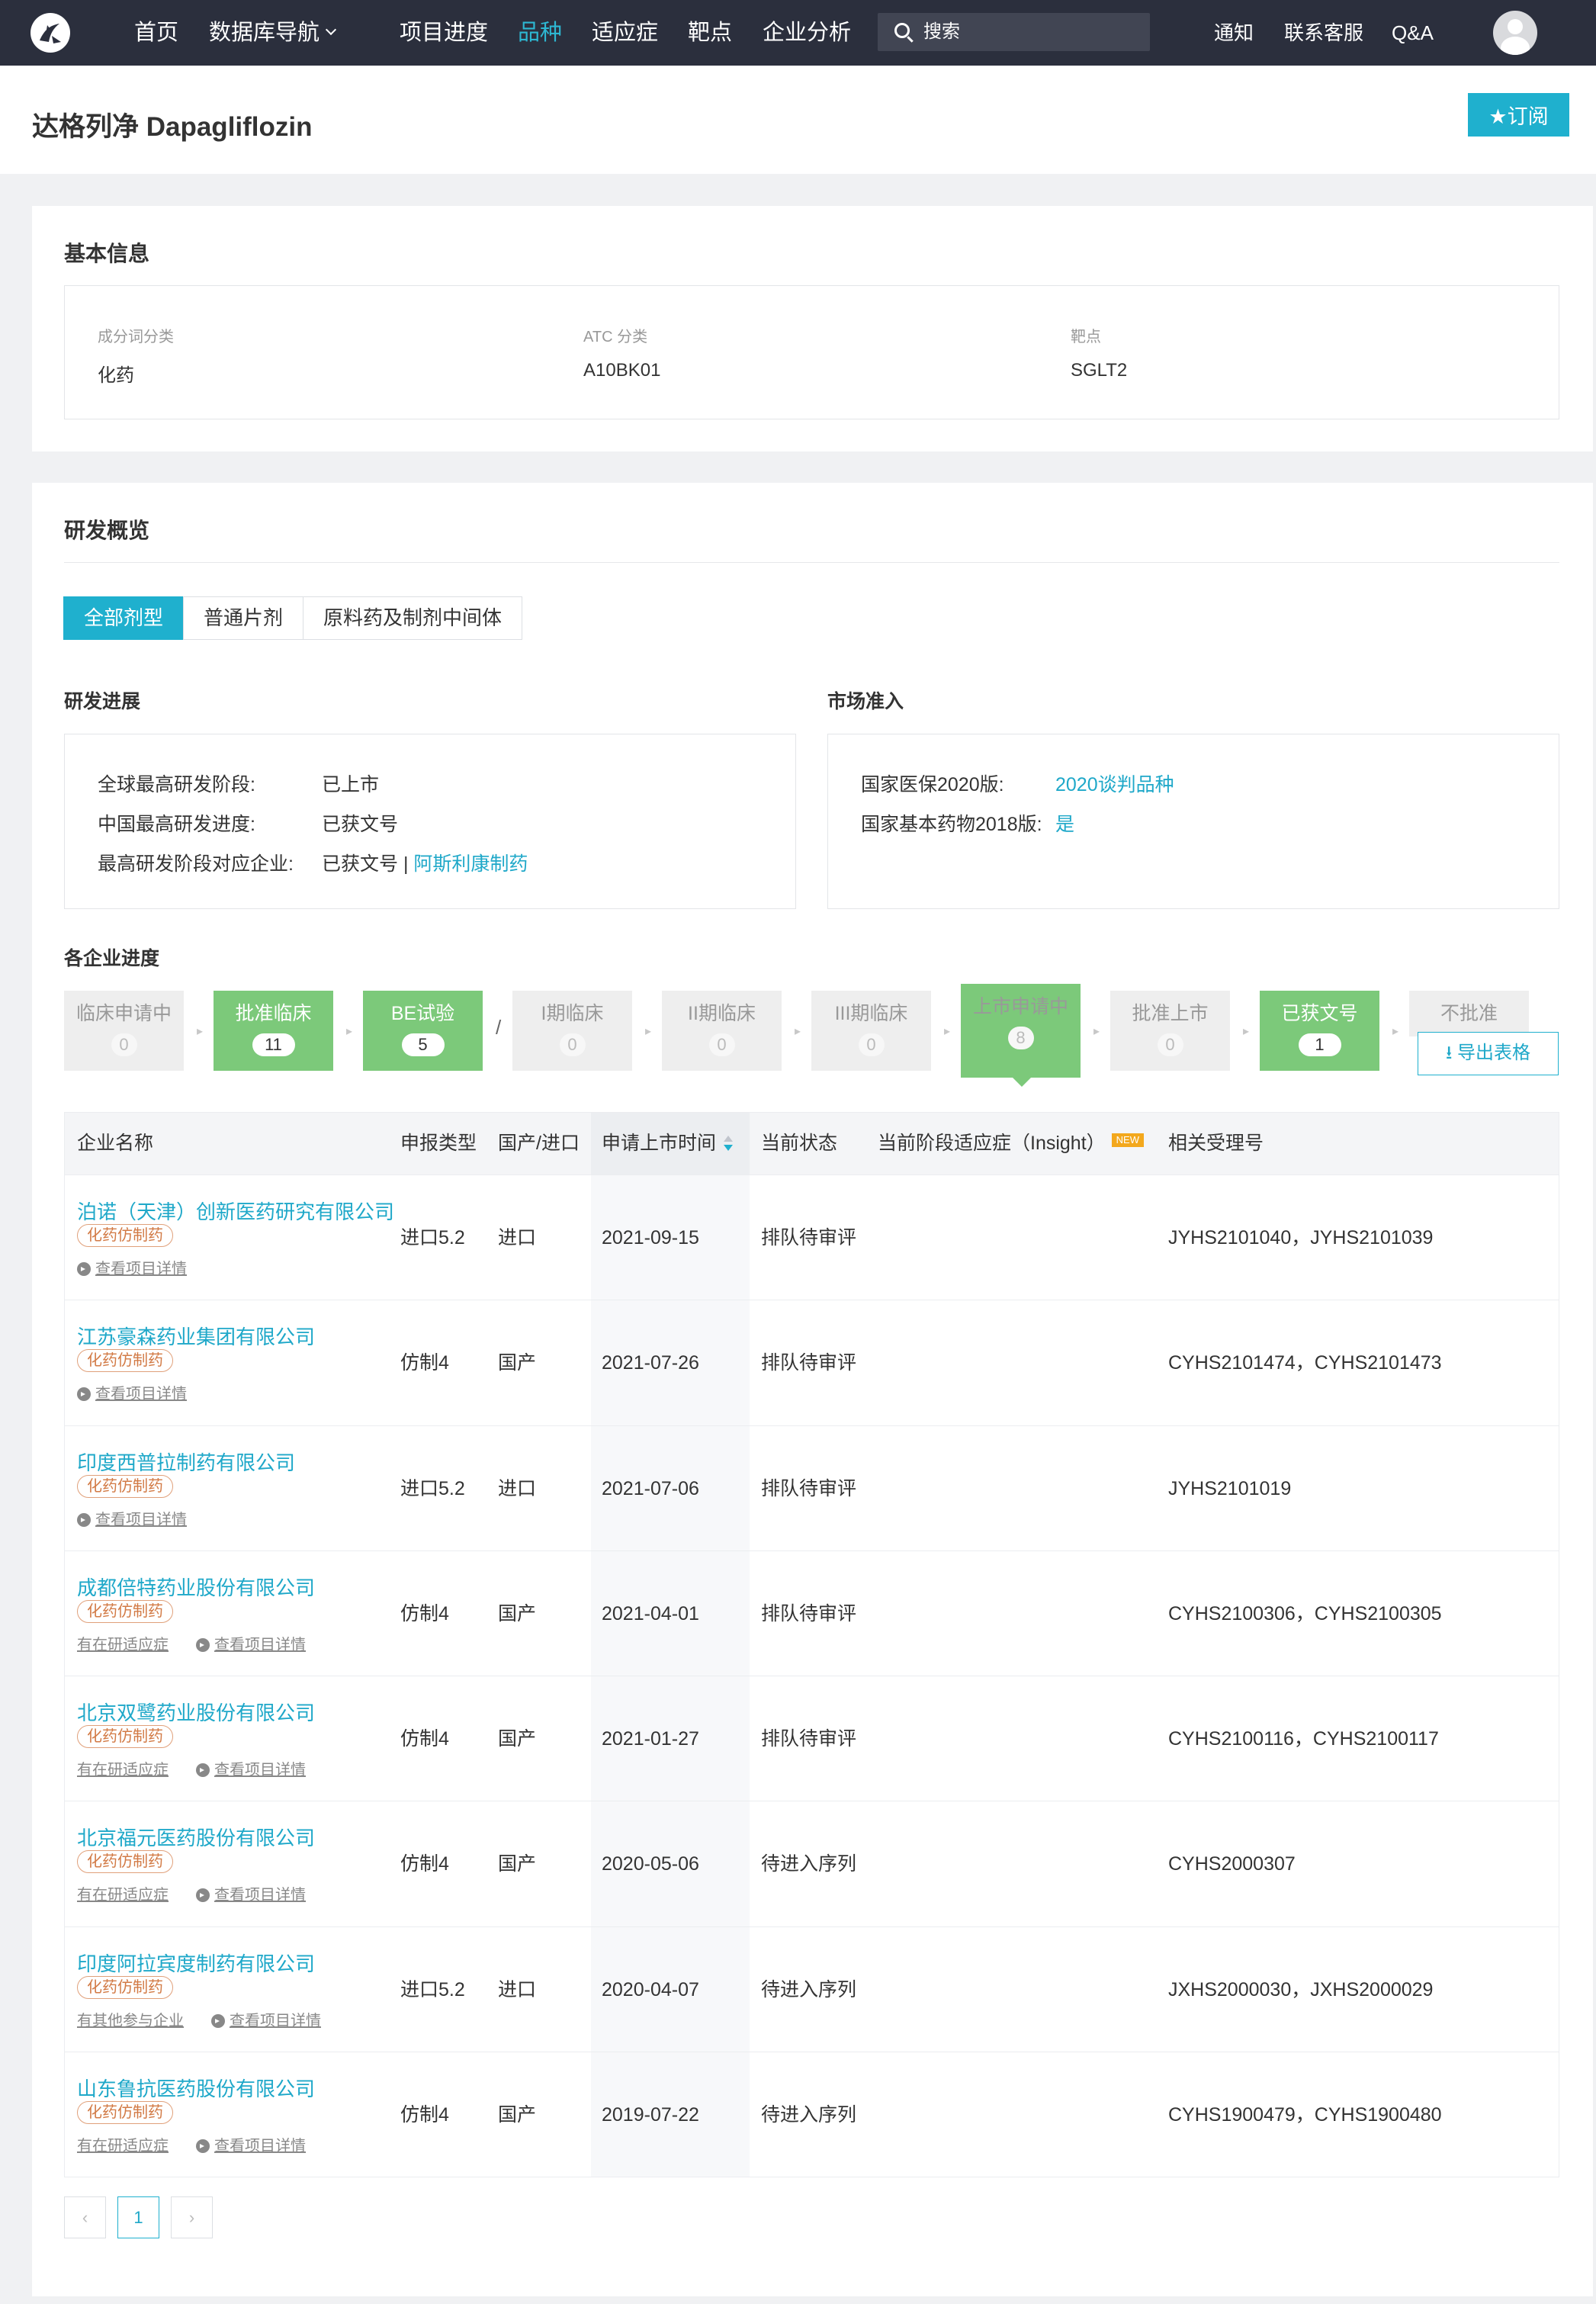  What do you see at coordinates (1234, 33) in the screenshot?
I see `notifications-link: 通知` at bounding box center [1234, 33].